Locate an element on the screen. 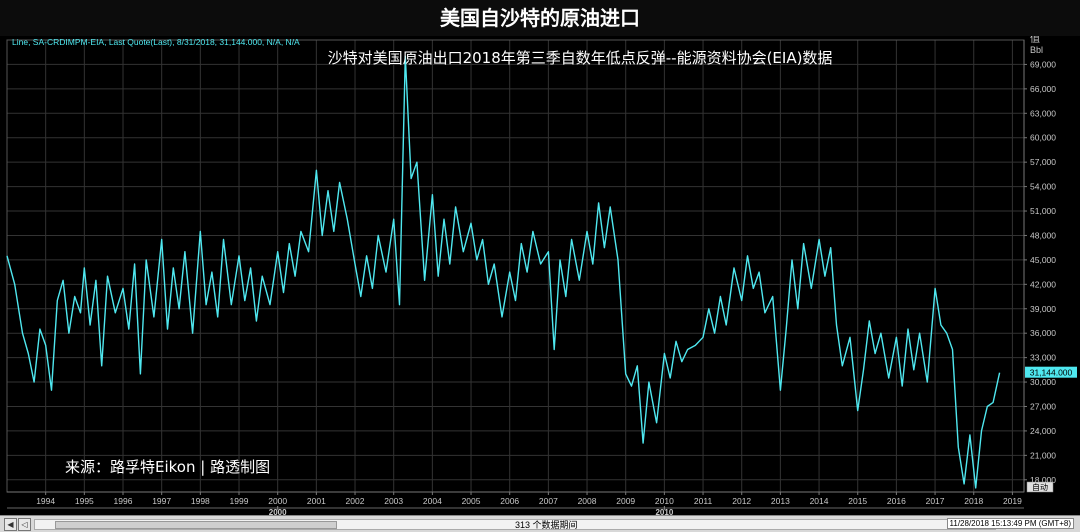  auto-scale-label: 自动 is located at coordinates (1040, 487).